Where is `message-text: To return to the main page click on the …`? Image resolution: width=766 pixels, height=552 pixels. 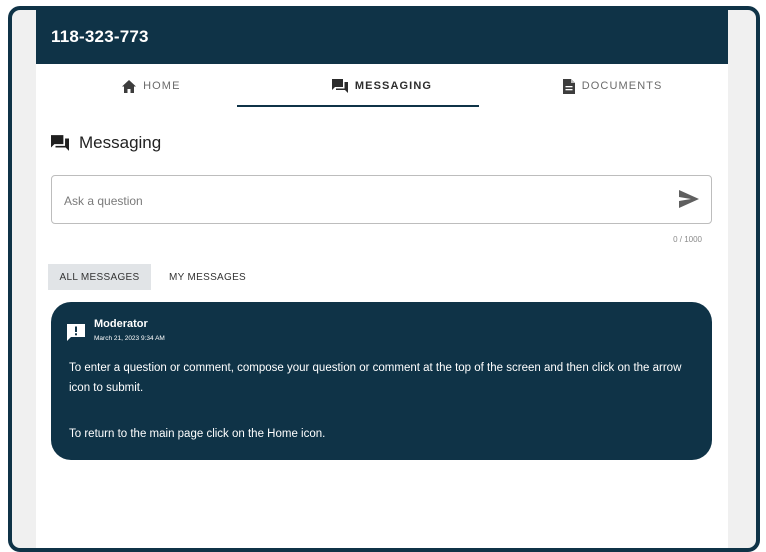 message-text: To return to the main page click on the … is located at coordinates (197, 434).